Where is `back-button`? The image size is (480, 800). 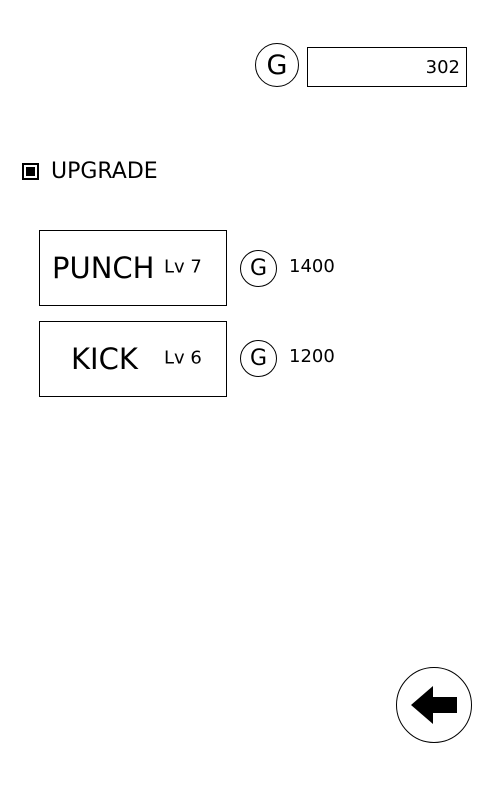 back-button is located at coordinates (434, 705).